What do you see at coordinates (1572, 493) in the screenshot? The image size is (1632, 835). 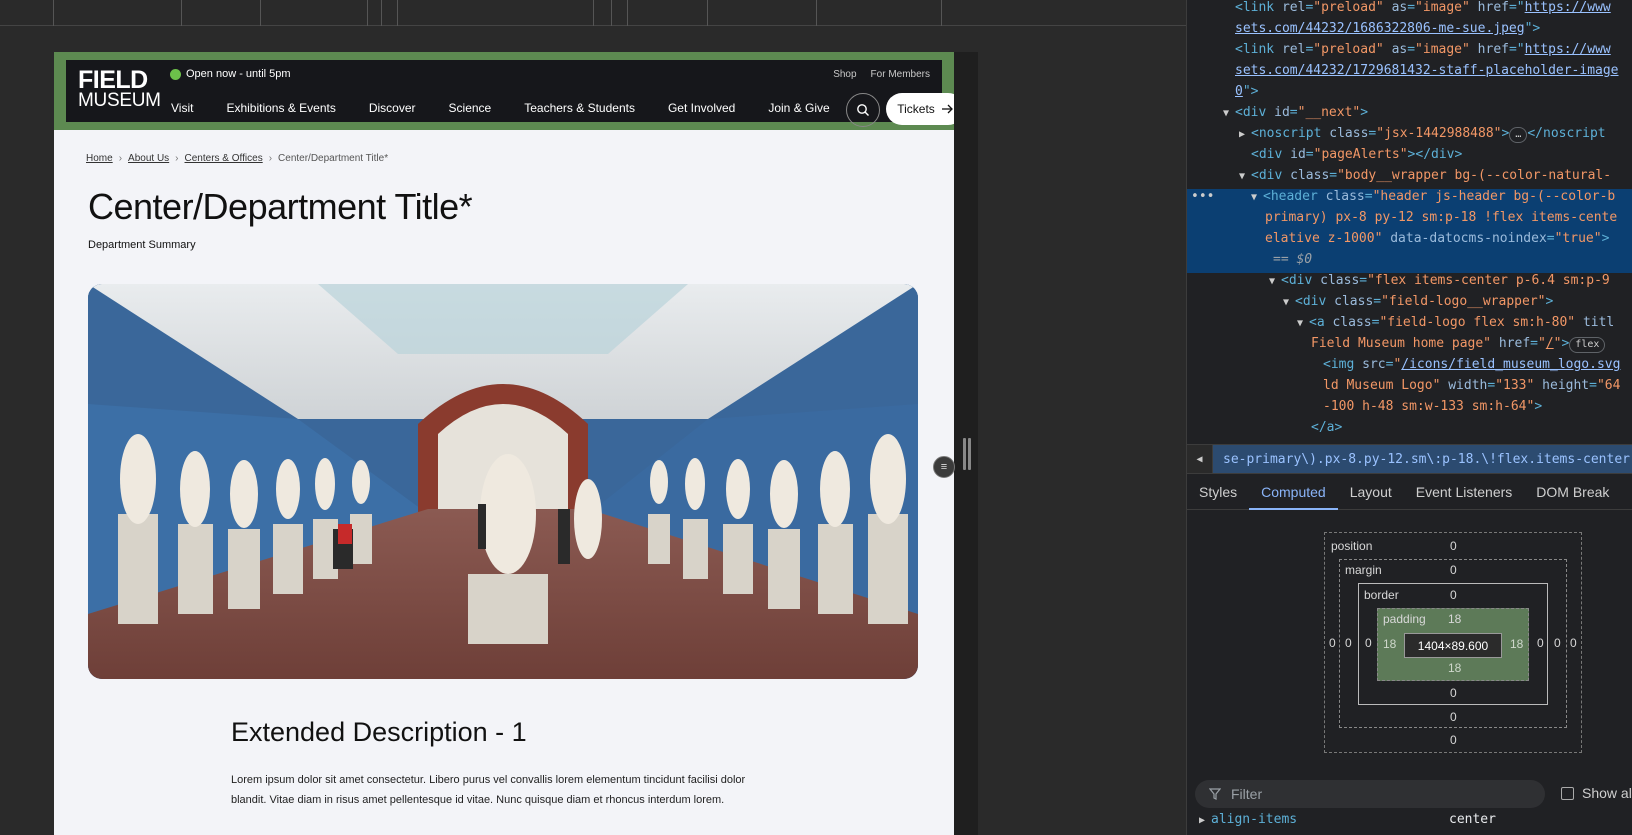 I see `tab-dom-breakpoints: DOM Break` at bounding box center [1572, 493].